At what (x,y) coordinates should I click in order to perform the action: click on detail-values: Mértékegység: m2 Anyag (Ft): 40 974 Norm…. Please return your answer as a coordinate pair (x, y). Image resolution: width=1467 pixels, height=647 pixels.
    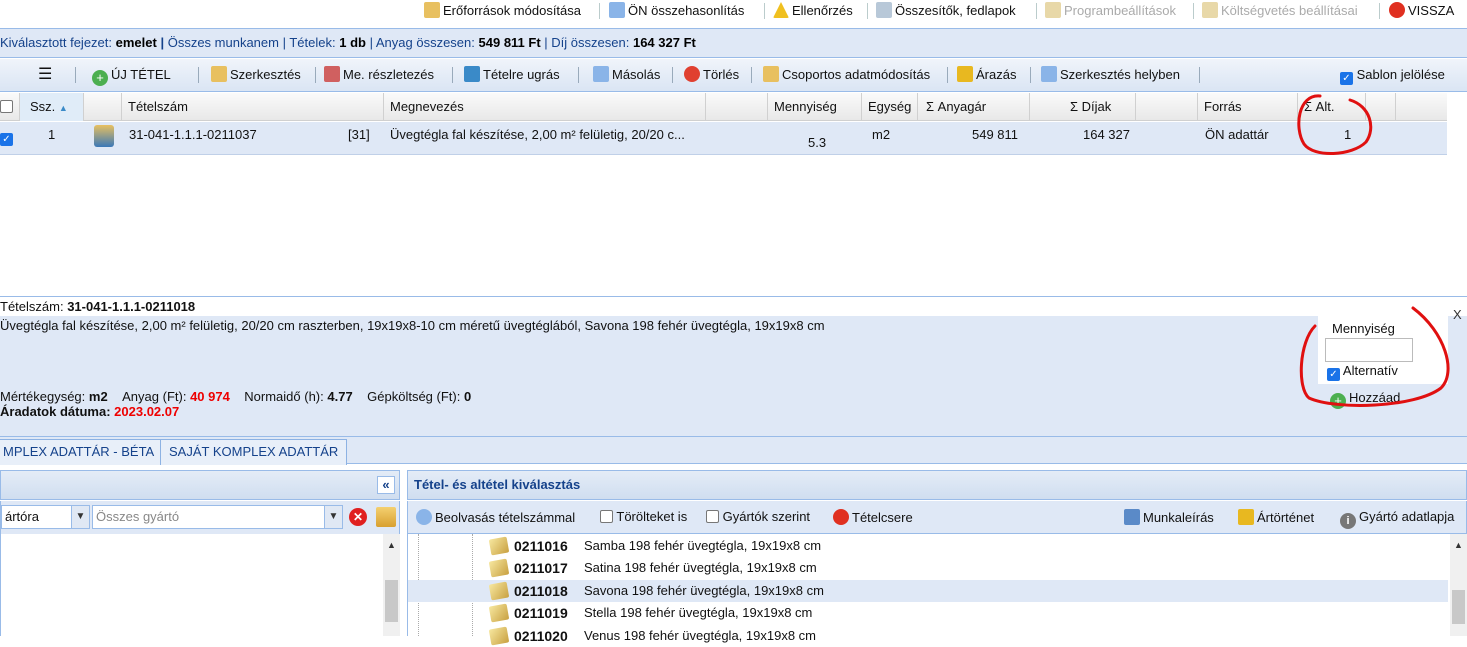
    Looking at the image, I should click on (236, 396).